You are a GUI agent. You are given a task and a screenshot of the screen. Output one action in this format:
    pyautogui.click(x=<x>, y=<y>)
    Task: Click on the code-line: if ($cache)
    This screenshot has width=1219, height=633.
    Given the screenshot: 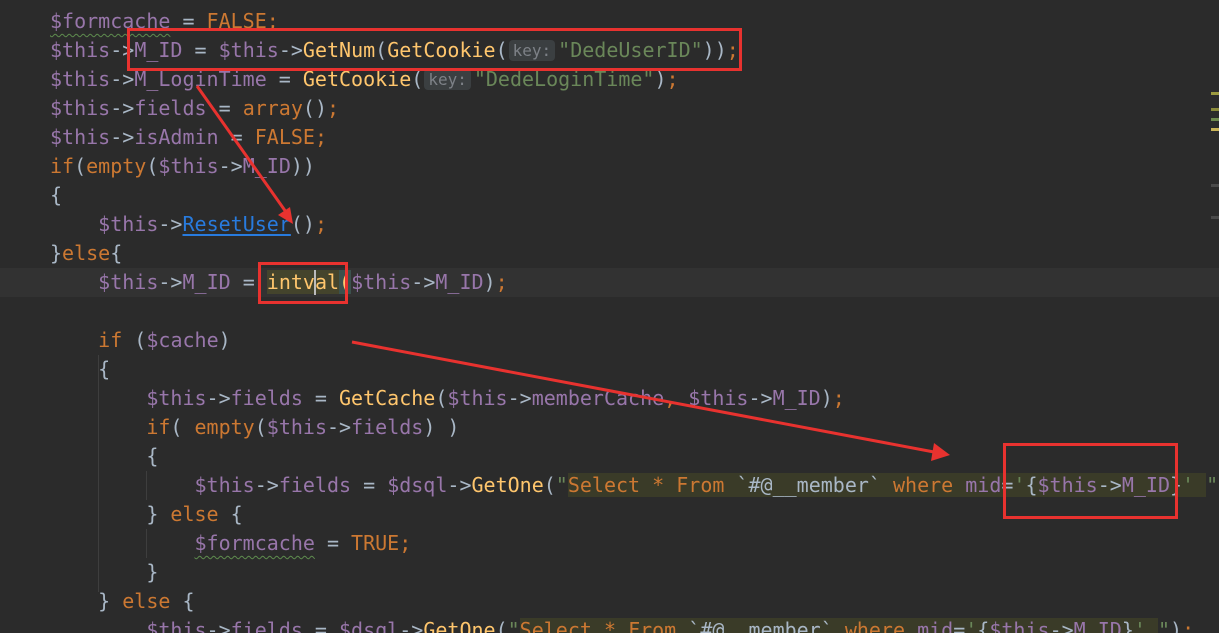 What is the action you would take?
    pyautogui.click(x=609, y=340)
    